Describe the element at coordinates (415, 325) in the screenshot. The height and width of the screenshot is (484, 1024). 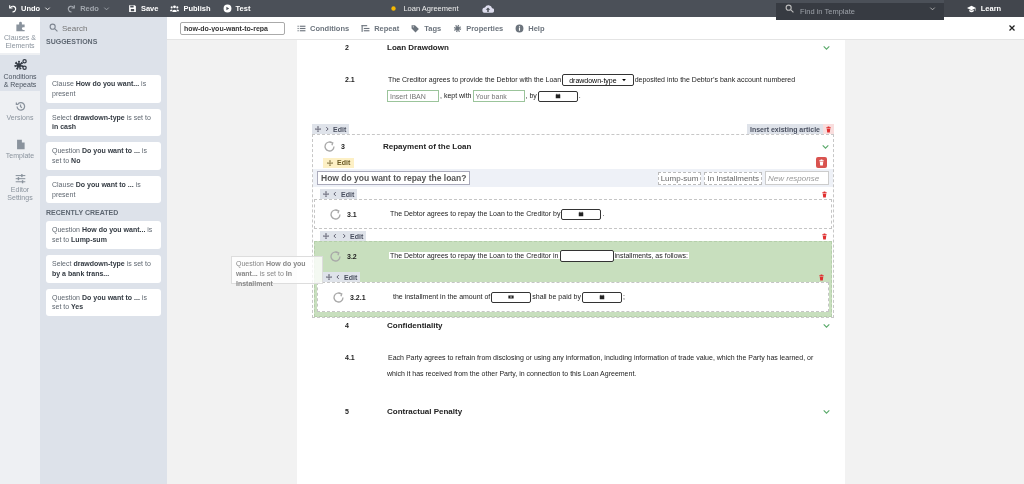
I see `article-title: Confidentiality` at that location.